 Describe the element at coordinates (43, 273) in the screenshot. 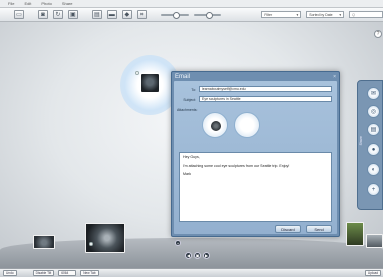

I see `tilt-toggle-button: Disable Tilt` at that location.